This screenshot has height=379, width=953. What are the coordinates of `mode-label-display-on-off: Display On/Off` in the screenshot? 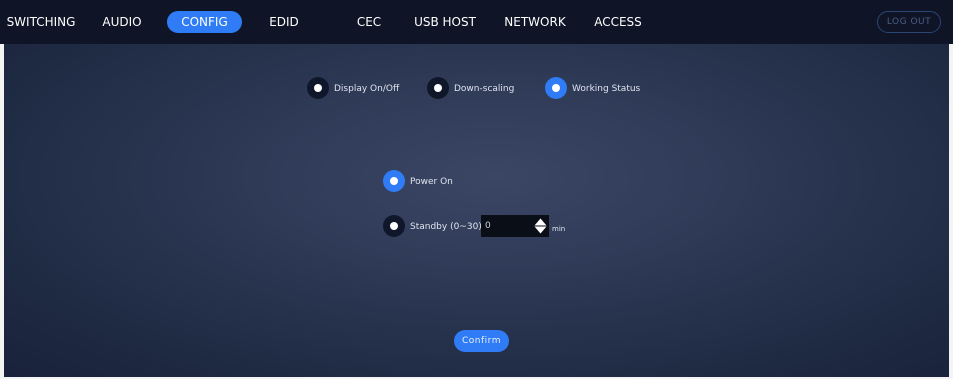 It's located at (367, 89).